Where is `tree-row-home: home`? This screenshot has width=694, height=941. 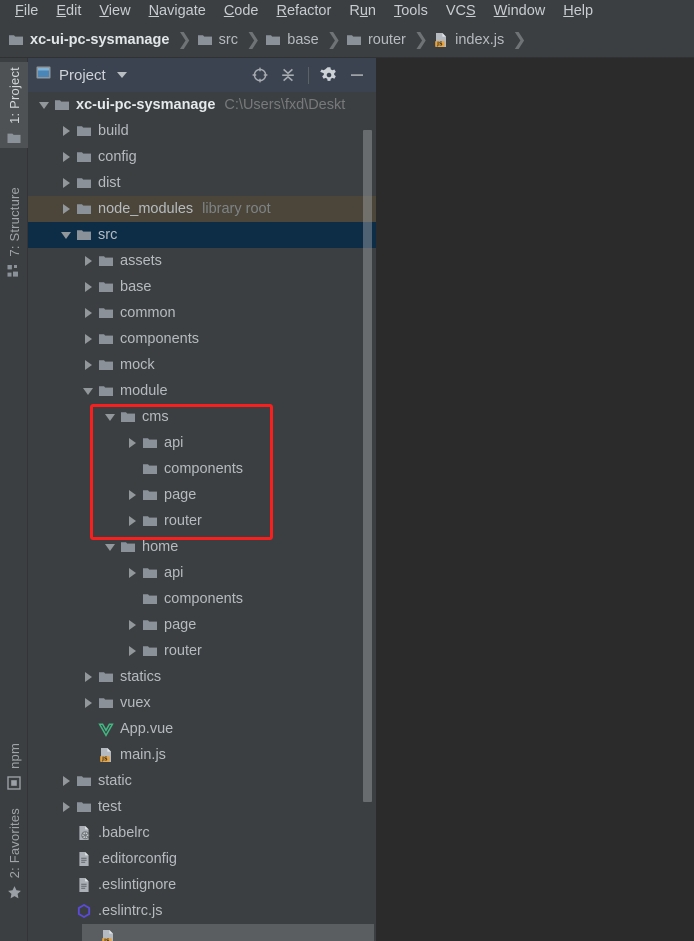 tree-row-home: home is located at coordinates (202, 547).